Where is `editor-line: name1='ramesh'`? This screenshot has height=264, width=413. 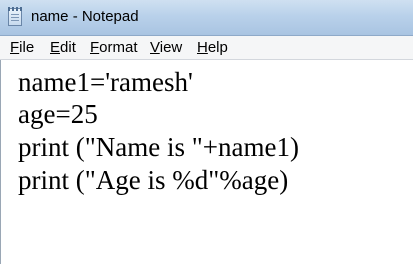
editor-line: name1='ramesh' is located at coordinates (105, 82).